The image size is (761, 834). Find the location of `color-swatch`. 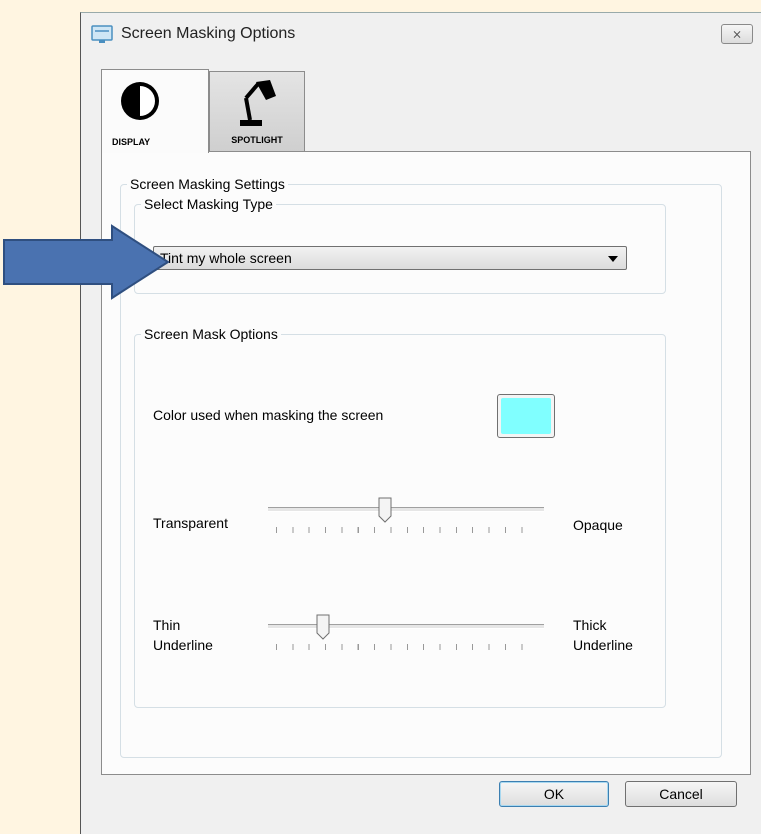

color-swatch is located at coordinates (526, 416).